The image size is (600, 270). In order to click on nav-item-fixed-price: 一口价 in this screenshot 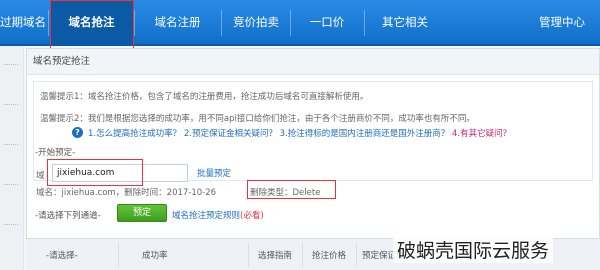, I will do `click(327, 23)`.